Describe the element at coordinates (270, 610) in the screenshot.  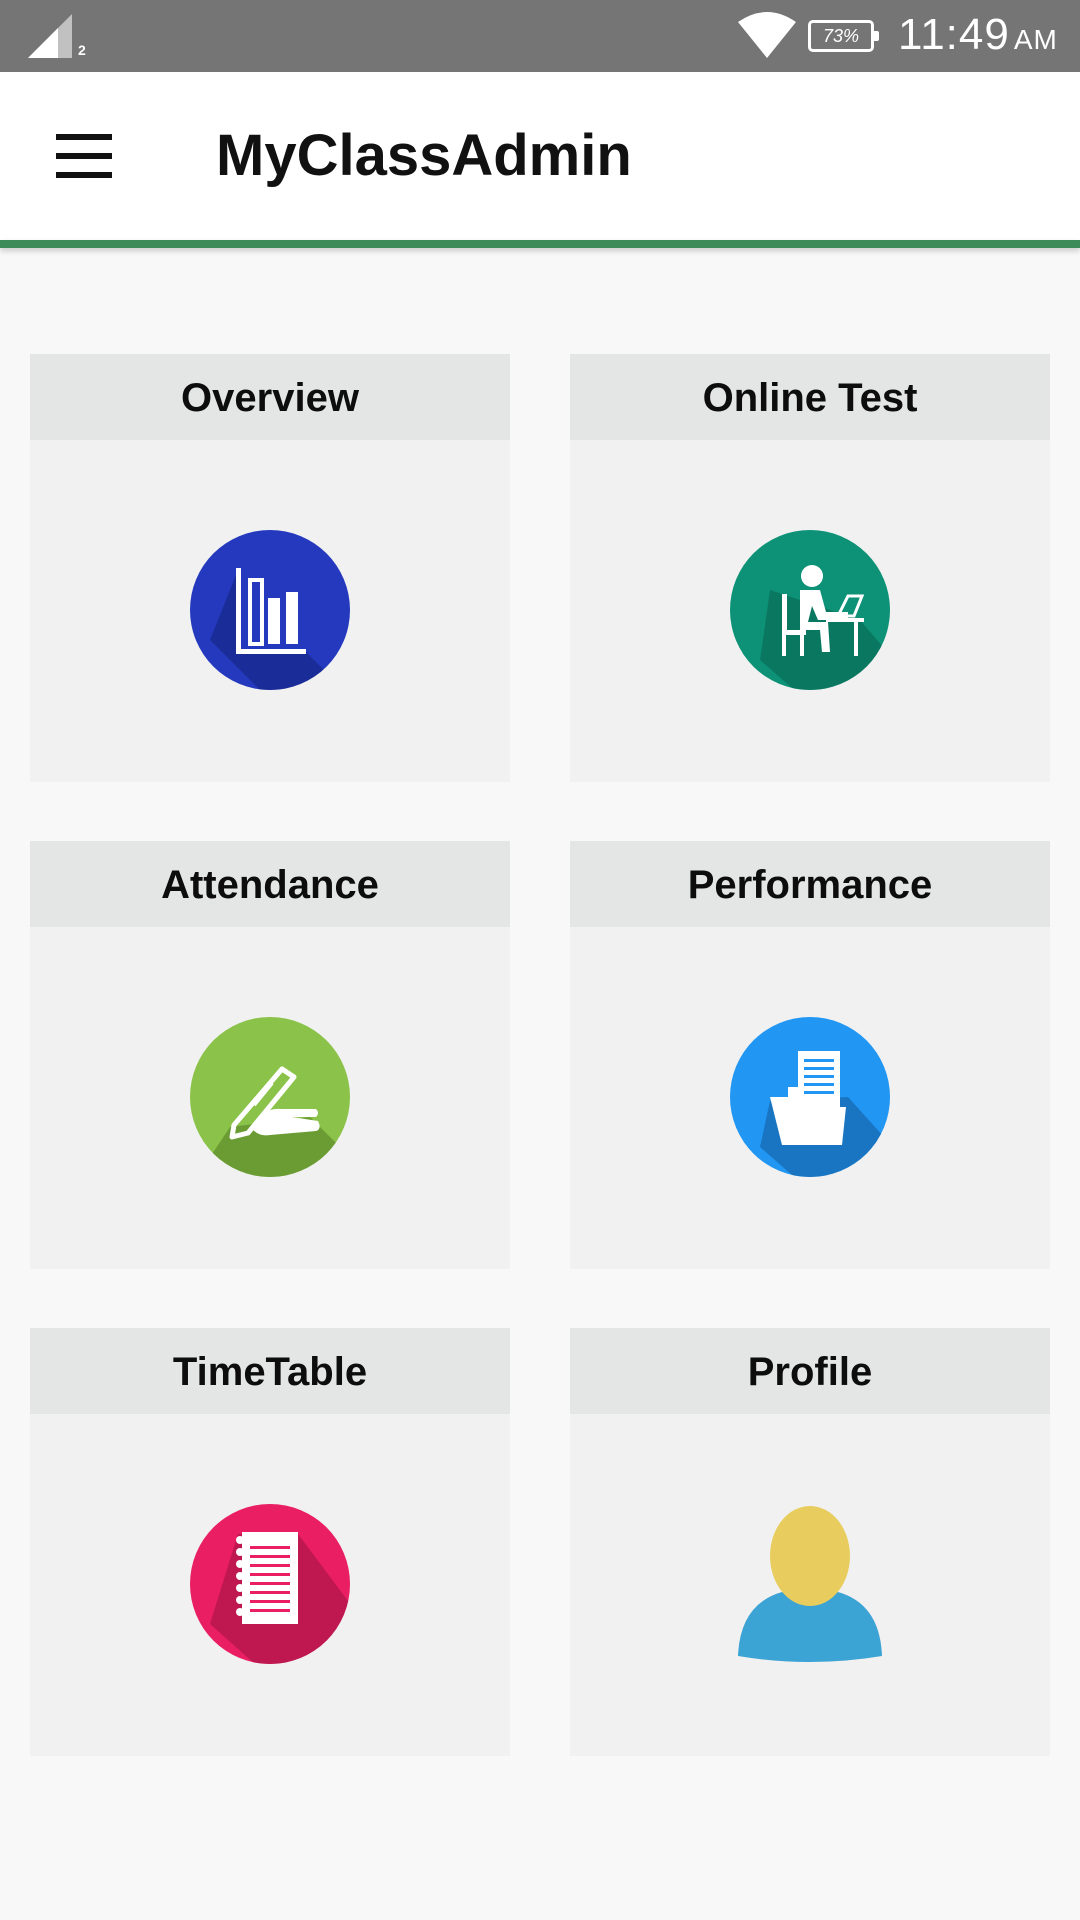
I see `bar-chart-icon` at that location.